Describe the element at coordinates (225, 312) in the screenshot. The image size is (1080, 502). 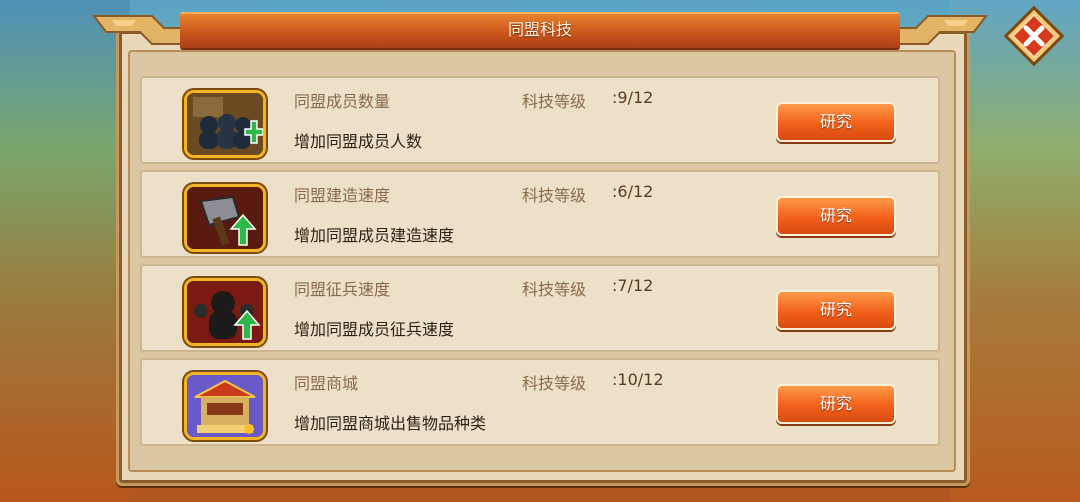
I see `recruit-speed-icon` at that location.